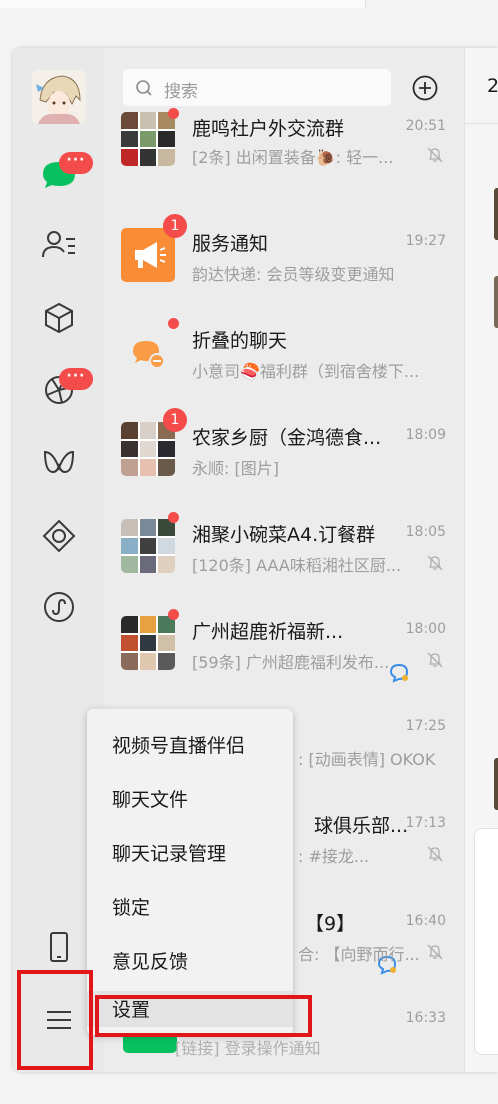 The height and width of the screenshot is (1104, 498). What do you see at coordinates (367, 759) in the screenshot?
I see `chat-preview: : [动画表情] OKOK` at bounding box center [367, 759].